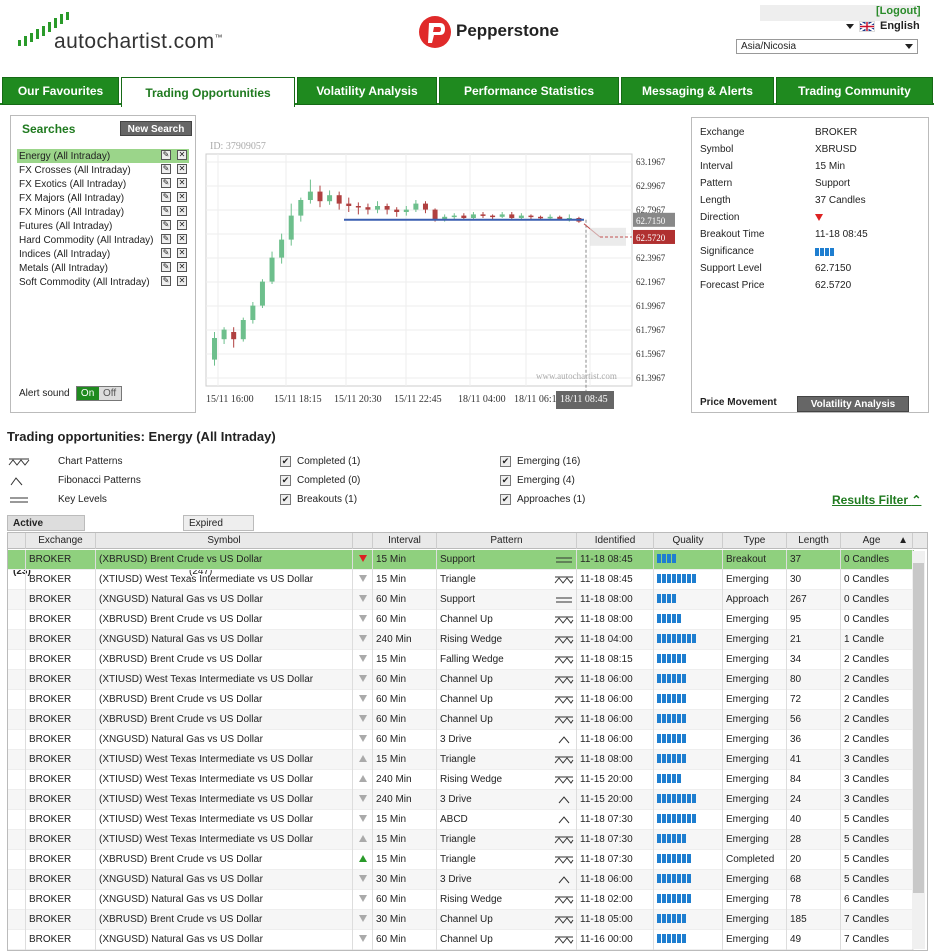 Image resolution: width=934 pixels, height=951 pixels. What do you see at coordinates (918, 728) in the screenshot?
I see `scrollbar-thumb` at bounding box center [918, 728].